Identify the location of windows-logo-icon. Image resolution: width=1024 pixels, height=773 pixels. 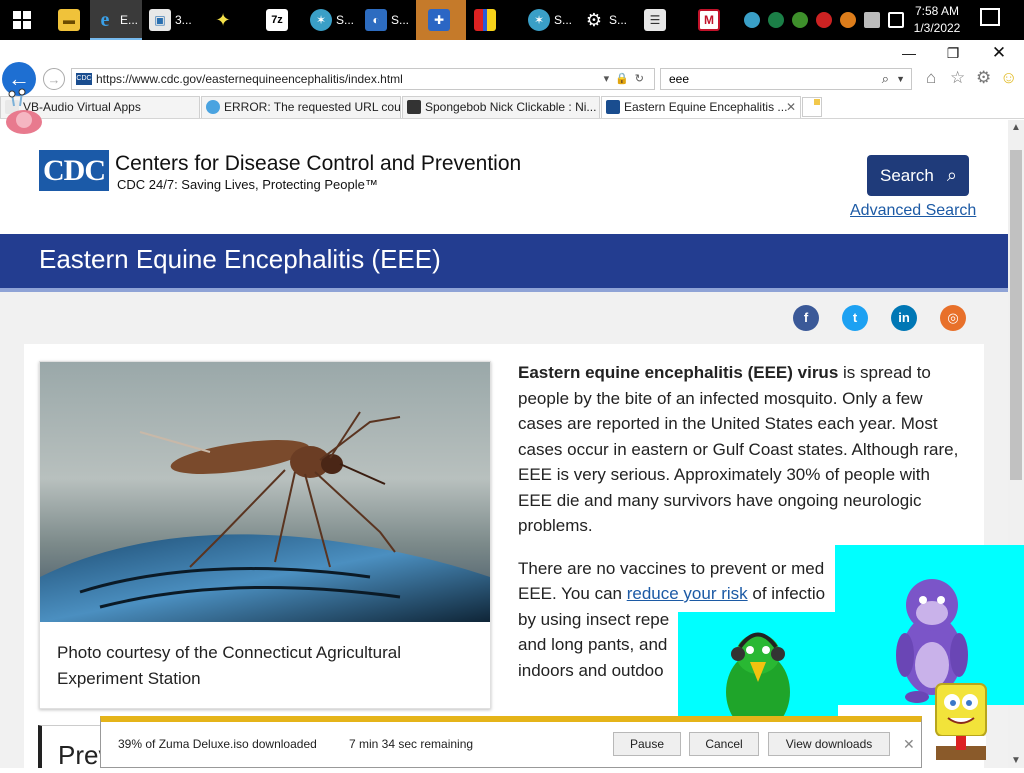
(22, 20).